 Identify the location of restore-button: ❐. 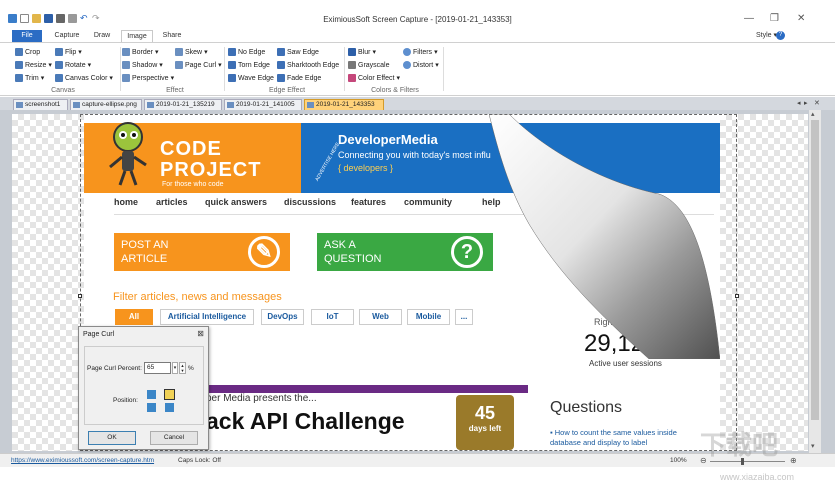
(774, 18).